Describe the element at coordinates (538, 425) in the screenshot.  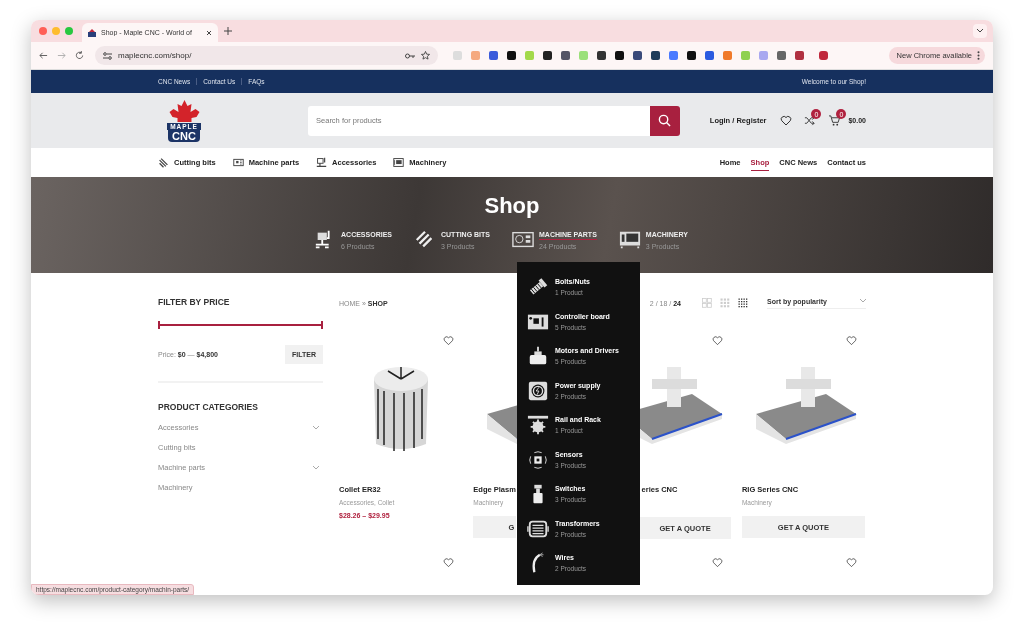
I see `gear-icon` at that location.